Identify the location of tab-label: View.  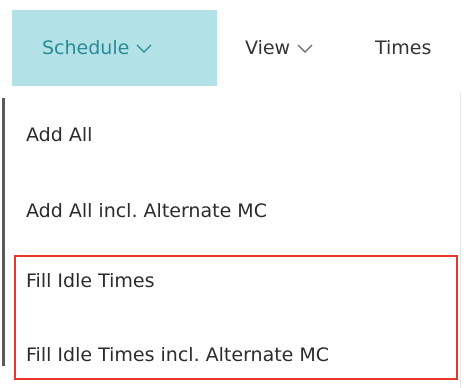
(268, 48).